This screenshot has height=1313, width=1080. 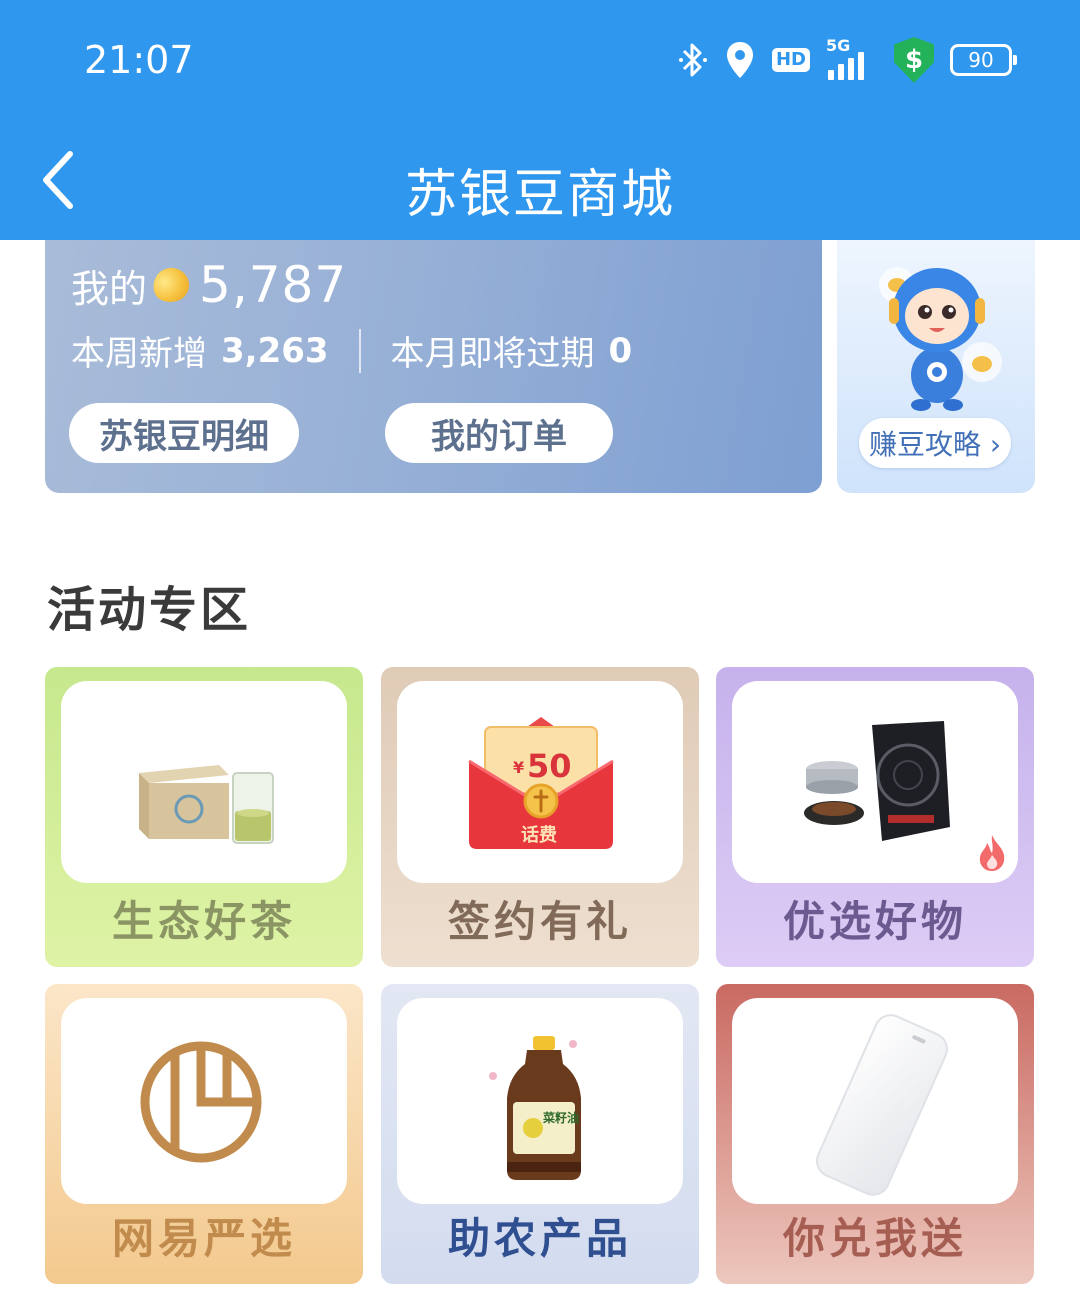 What do you see at coordinates (740, 60) in the screenshot?
I see `location-icon` at bounding box center [740, 60].